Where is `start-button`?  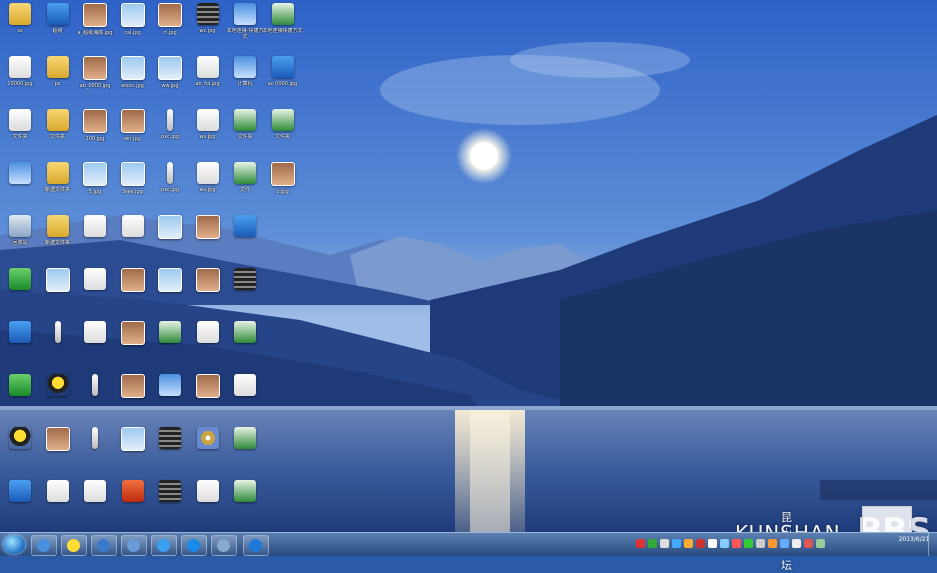 start-button is located at coordinates (14, 544).